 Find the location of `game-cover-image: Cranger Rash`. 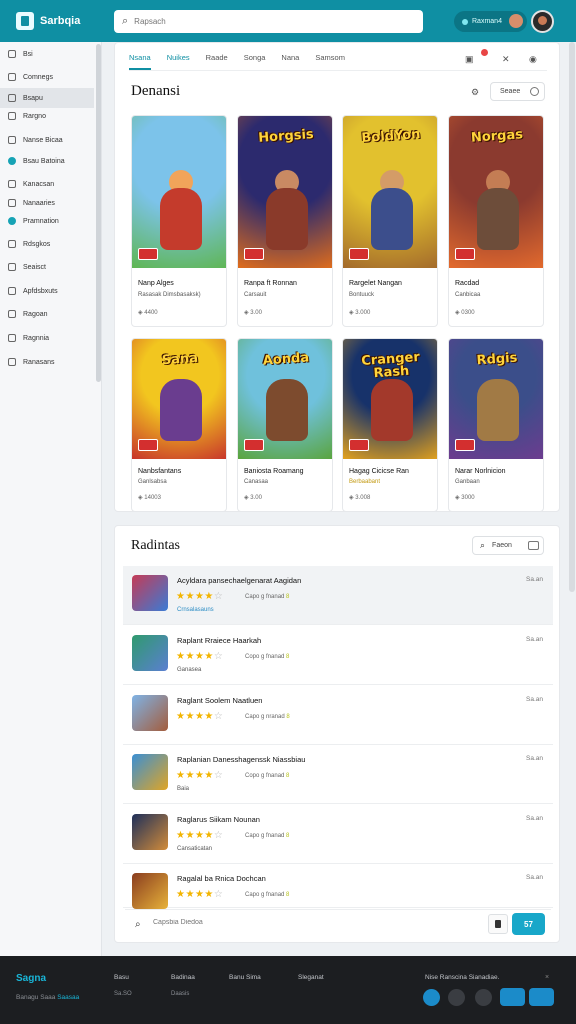

game-cover-image: Cranger Rash is located at coordinates (390, 399).